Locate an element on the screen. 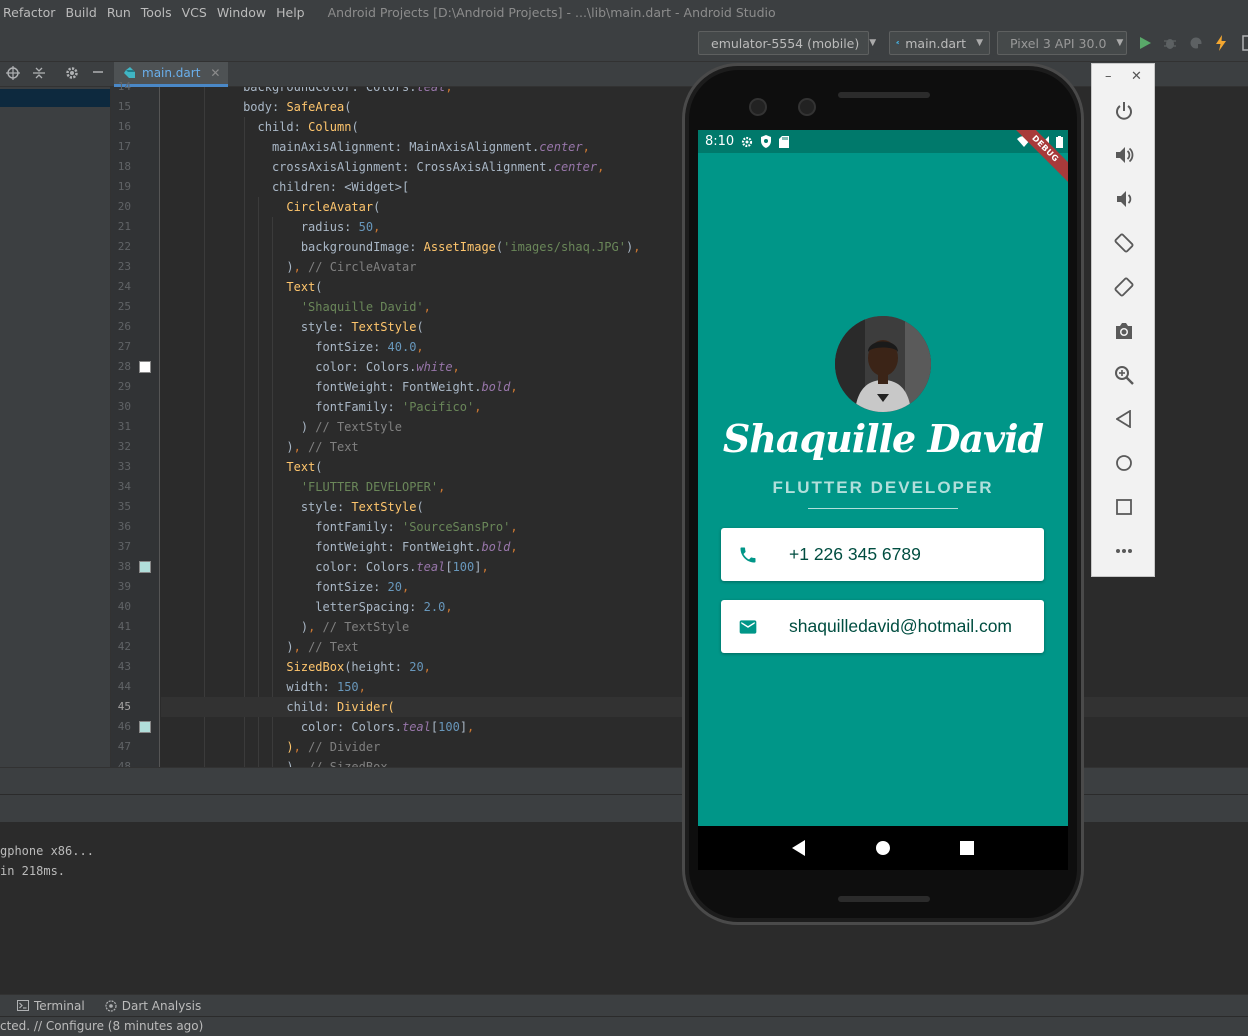 The image size is (1248, 1036). device-selector-label: emulator-5554 (mobile) is located at coordinates (785, 43).